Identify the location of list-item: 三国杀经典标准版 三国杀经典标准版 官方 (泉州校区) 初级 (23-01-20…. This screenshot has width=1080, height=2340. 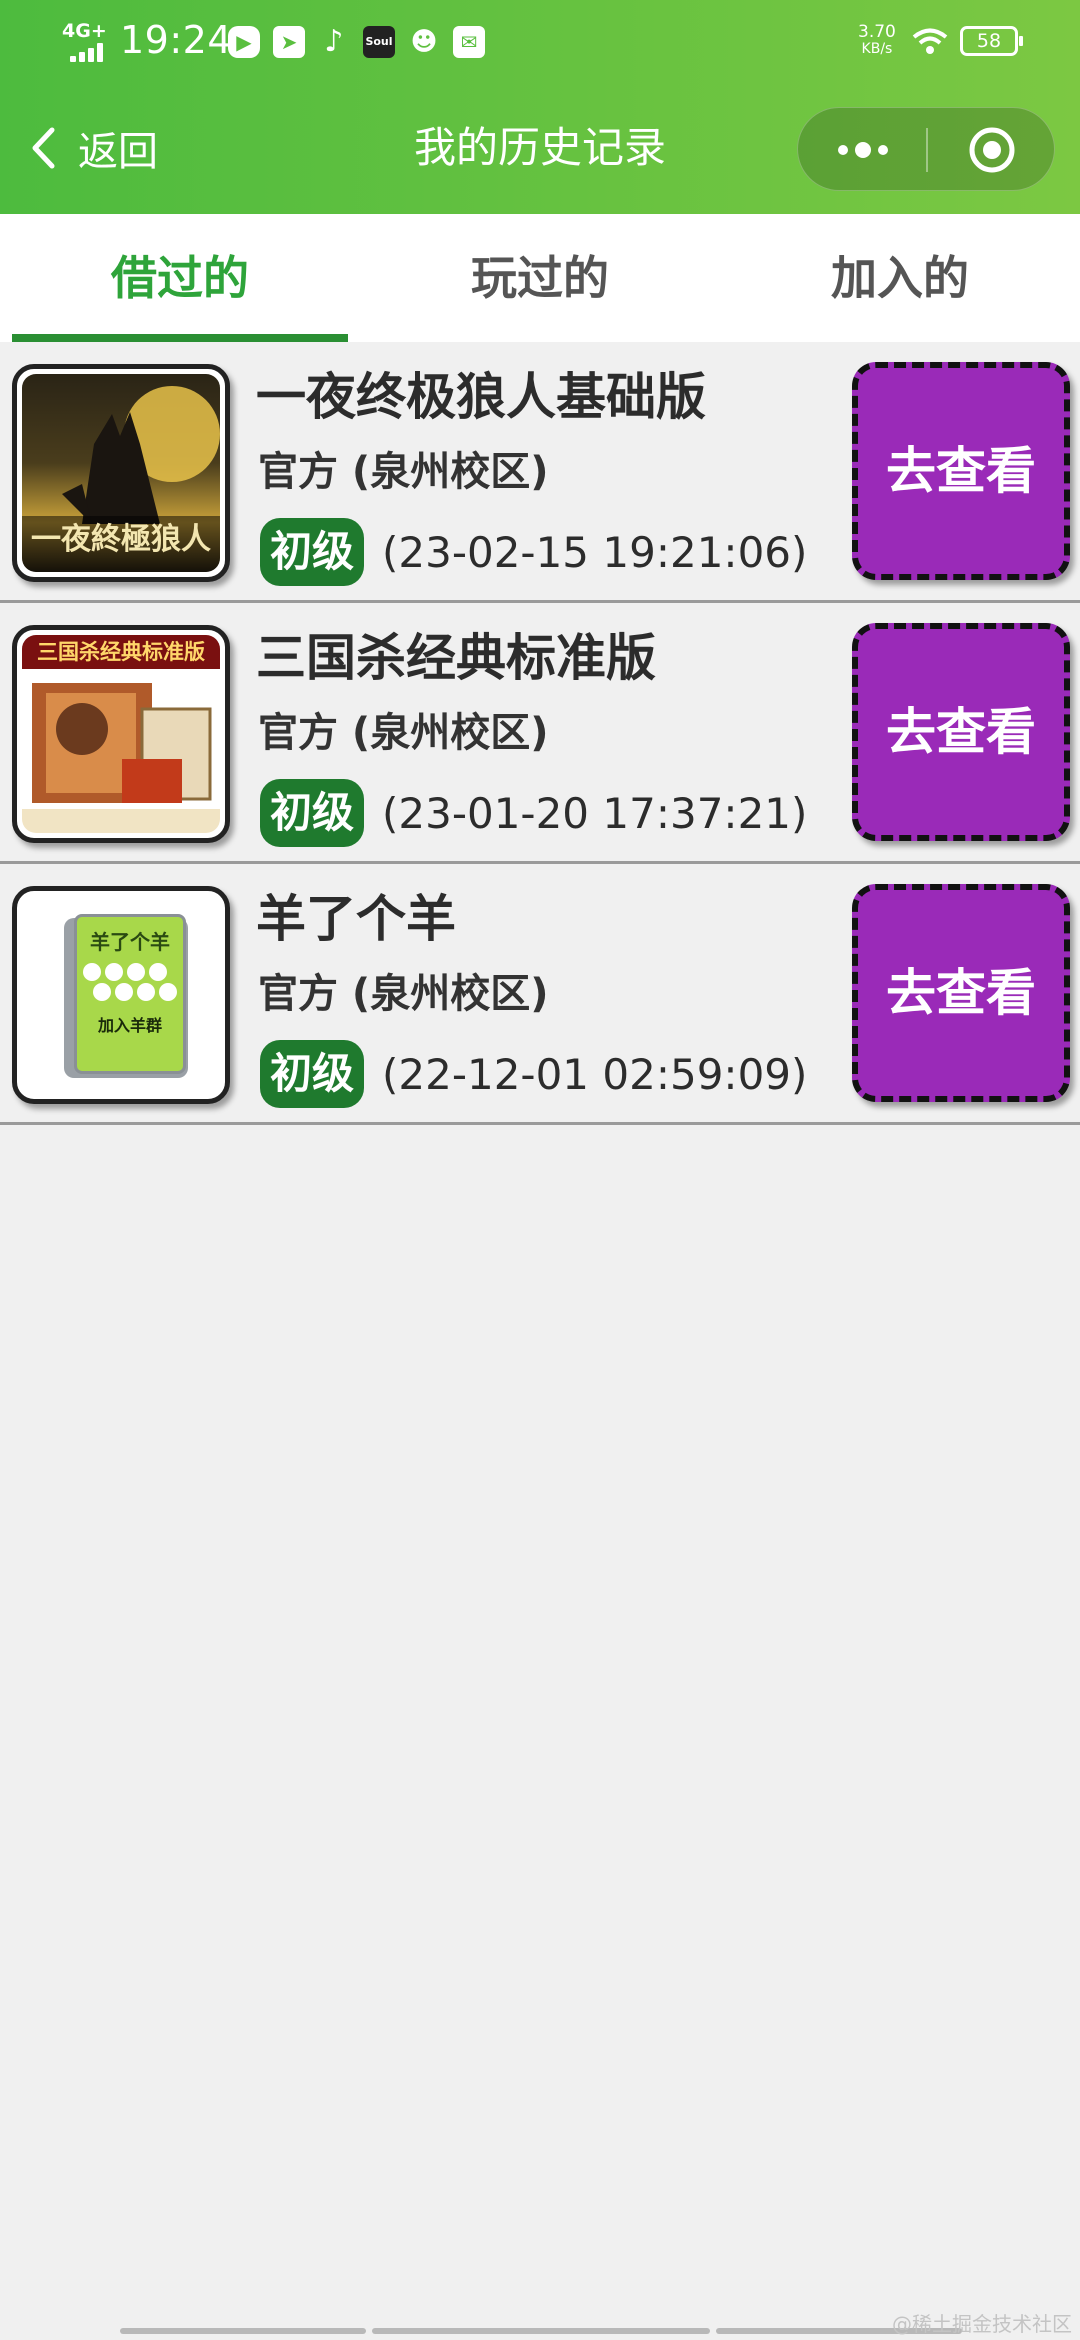
(540, 733).